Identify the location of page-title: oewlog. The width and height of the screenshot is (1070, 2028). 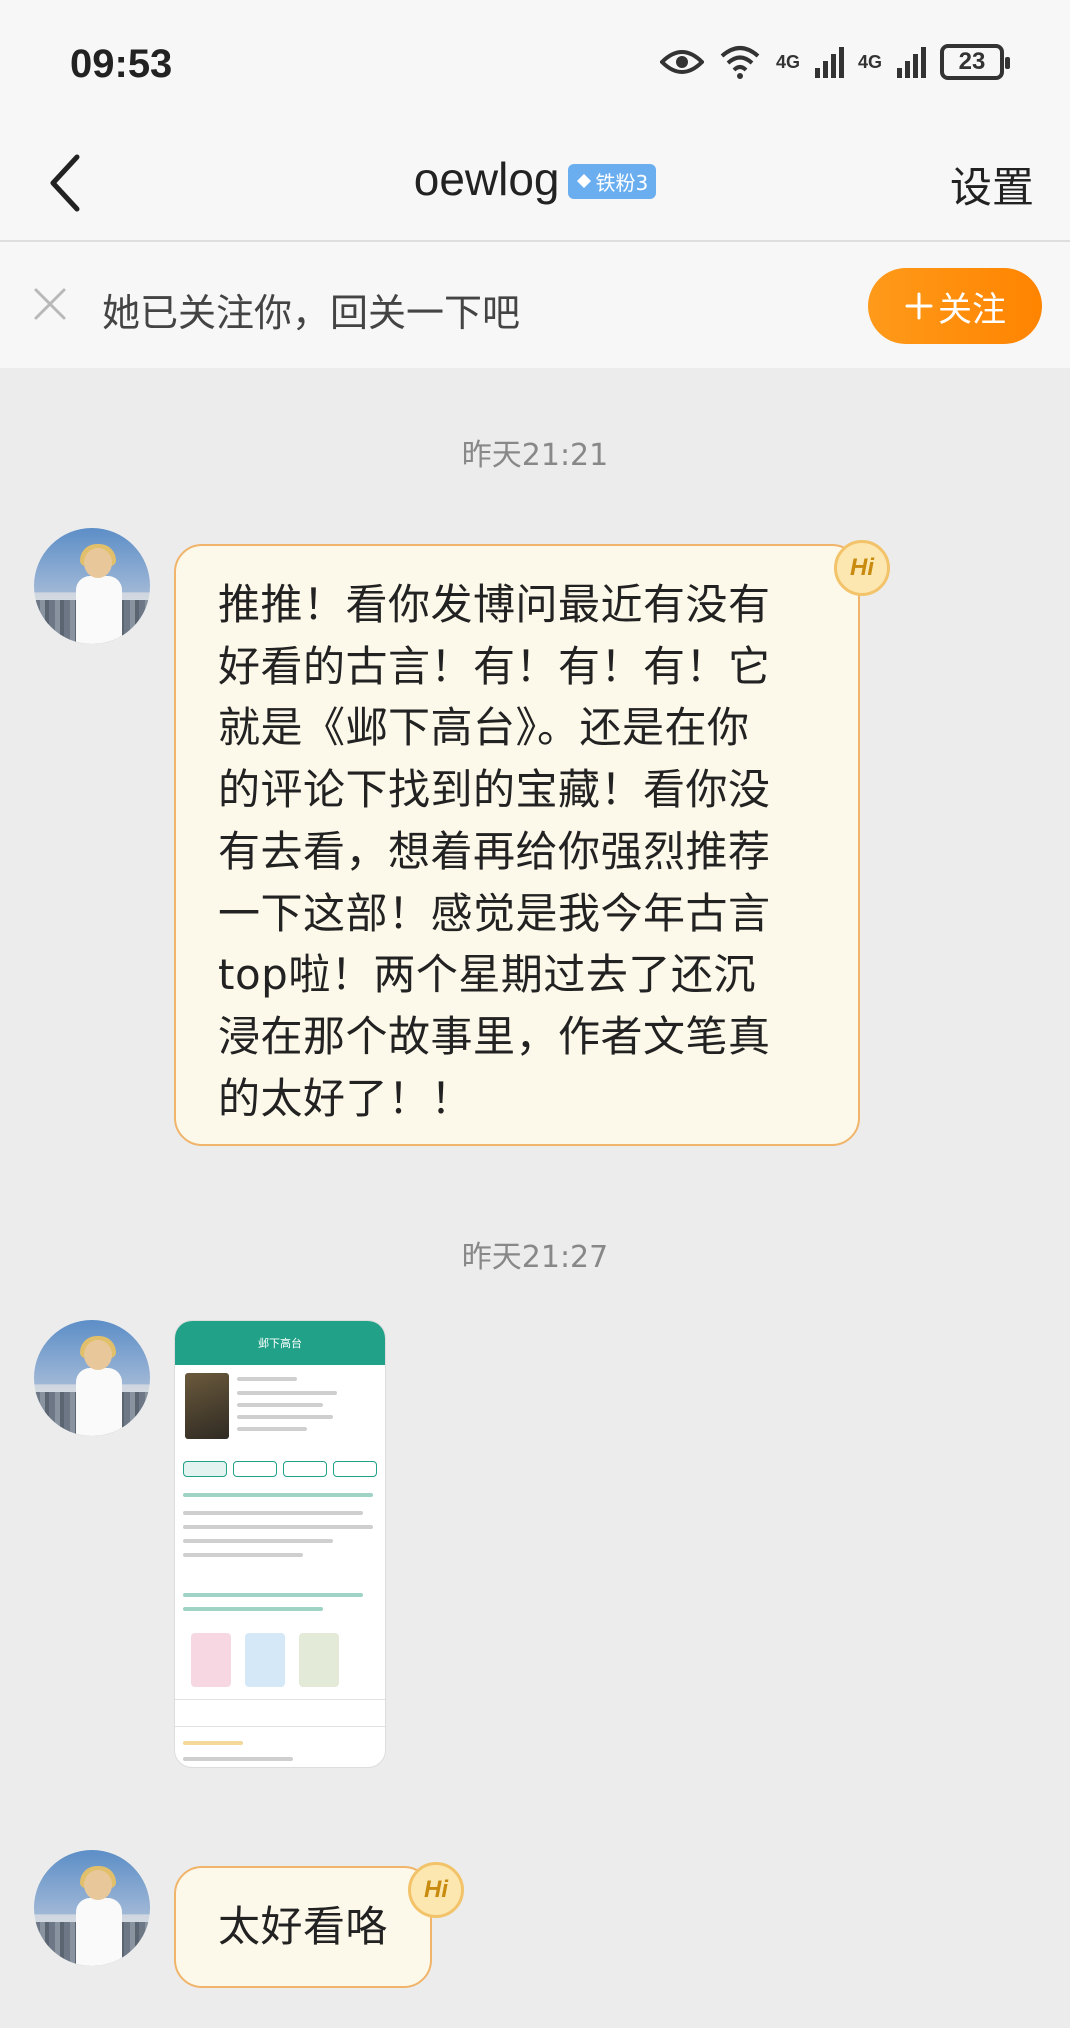
(487, 179).